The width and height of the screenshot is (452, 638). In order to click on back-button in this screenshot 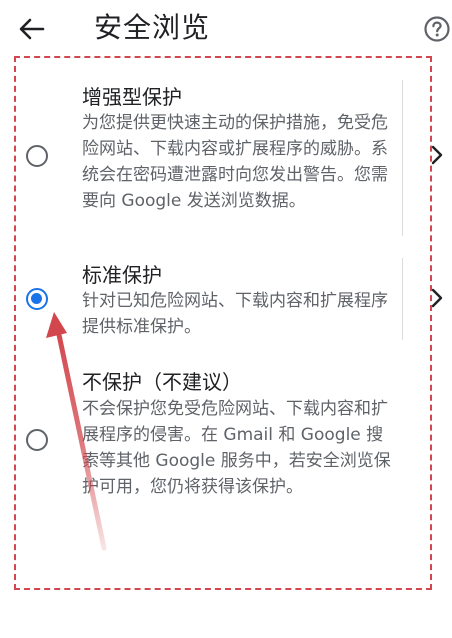, I will do `click(32, 29)`.